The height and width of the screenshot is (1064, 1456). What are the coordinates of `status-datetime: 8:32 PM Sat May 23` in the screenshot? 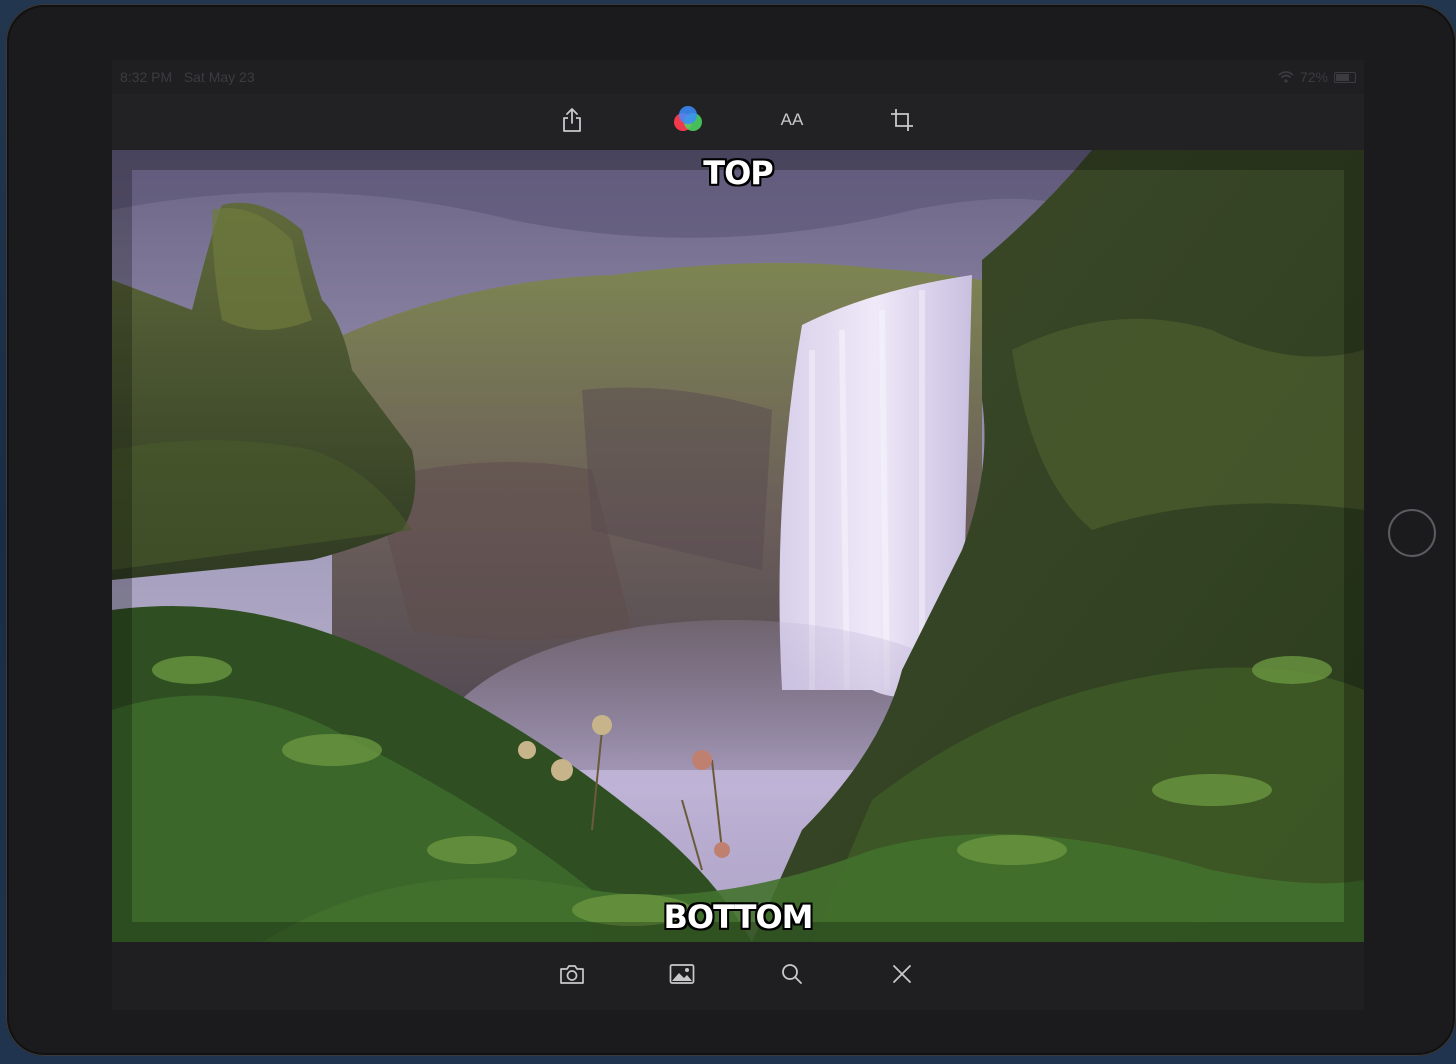 It's located at (187, 77).